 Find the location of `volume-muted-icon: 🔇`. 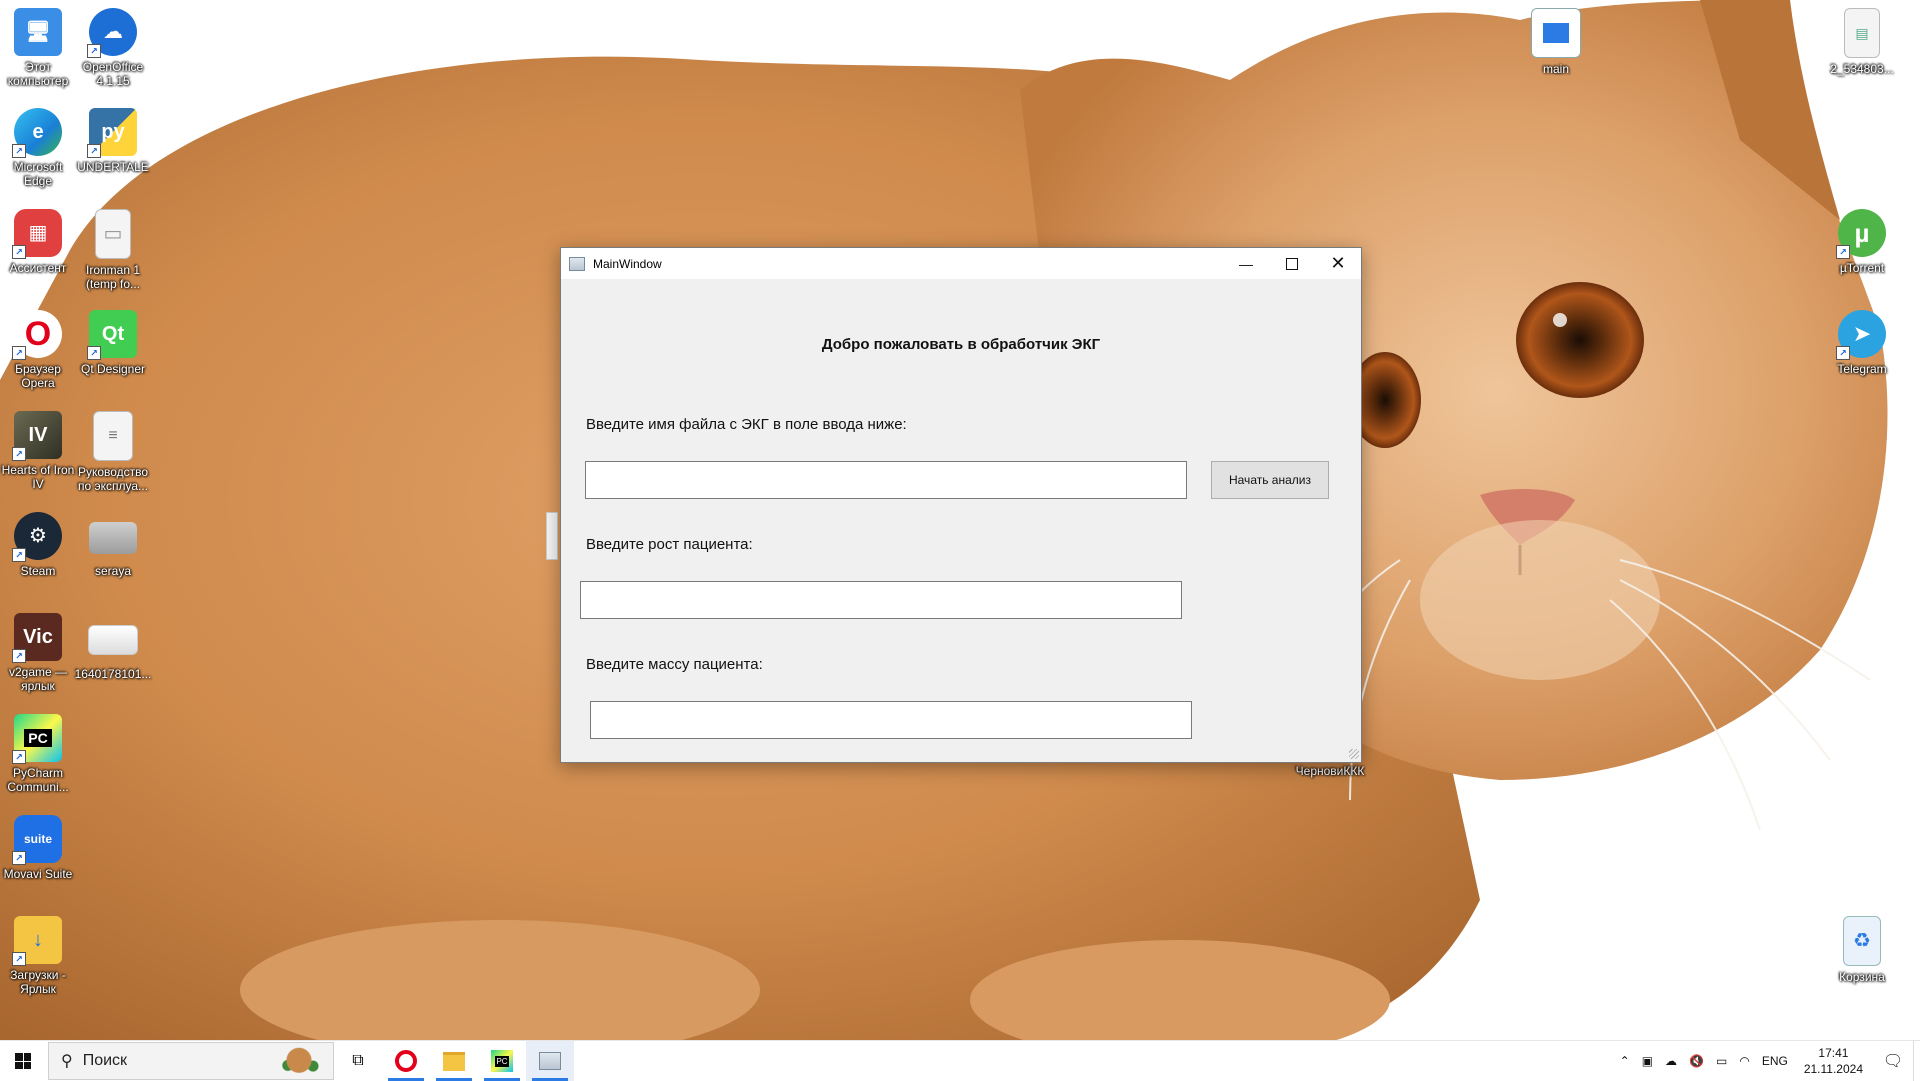

volume-muted-icon: 🔇 is located at coordinates (1696, 1061).